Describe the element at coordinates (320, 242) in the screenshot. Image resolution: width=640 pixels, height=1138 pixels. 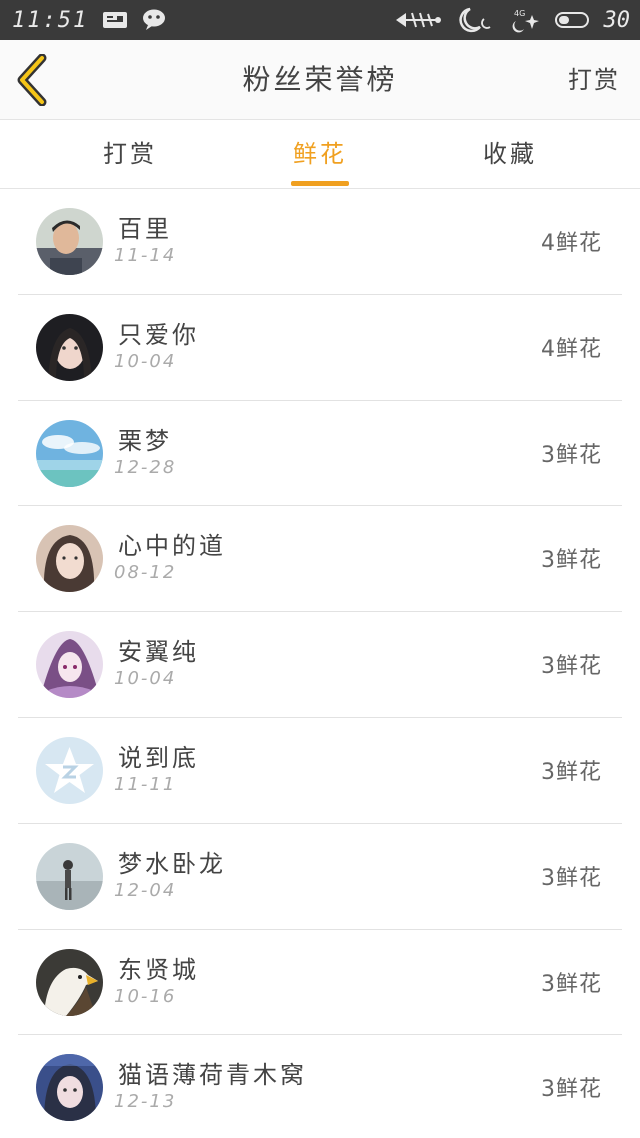
I see `list-item: 百里 11-14 4鲜花` at that location.